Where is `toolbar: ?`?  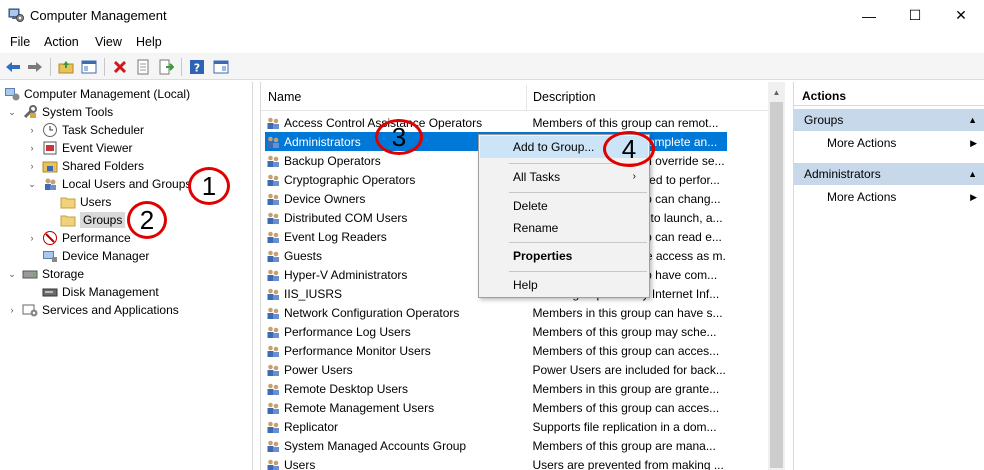 toolbar: ? is located at coordinates (492, 66).